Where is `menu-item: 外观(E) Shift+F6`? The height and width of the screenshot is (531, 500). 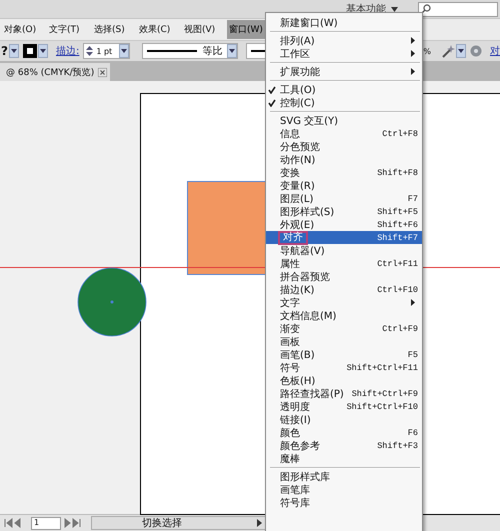
menu-item: 外观(E) Shift+F6 is located at coordinates (344, 224).